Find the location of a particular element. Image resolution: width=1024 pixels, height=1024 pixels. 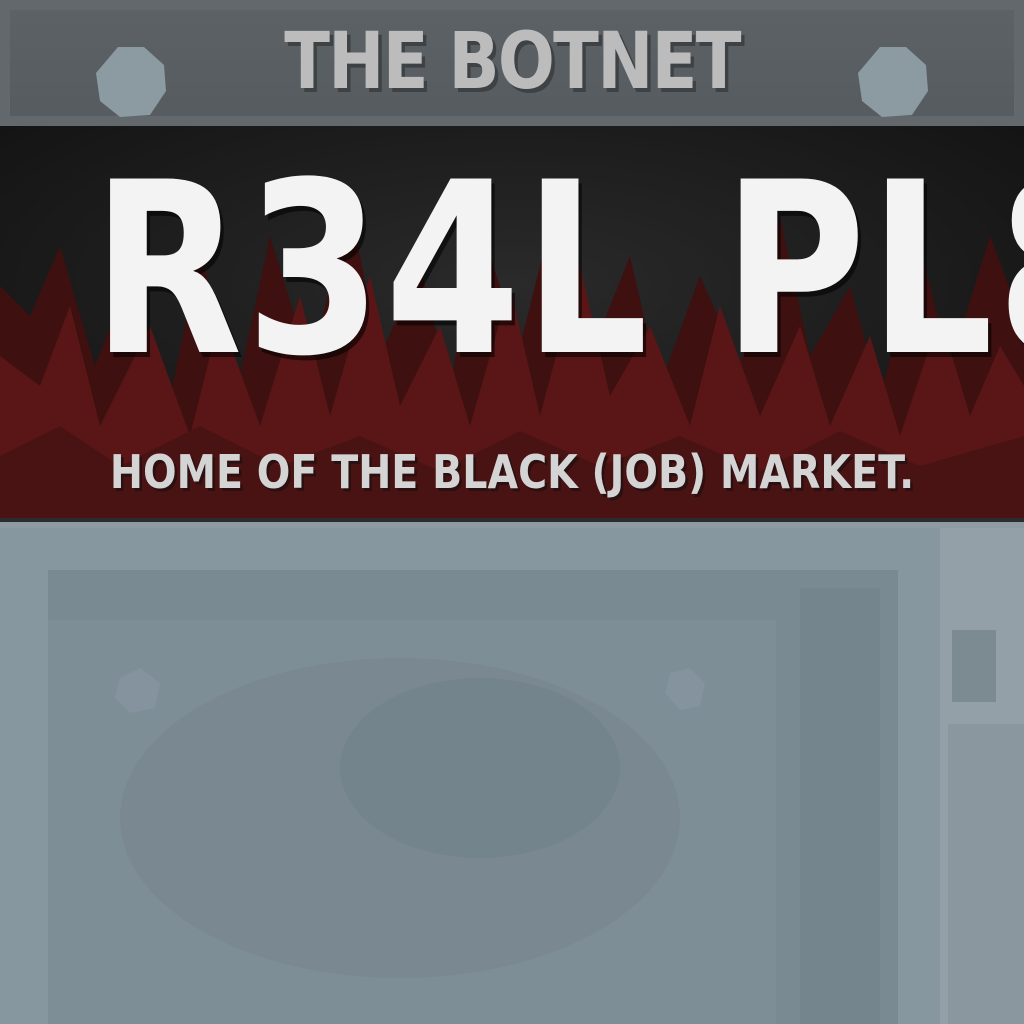

plate-header-title: THE BOTNET is located at coordinates (512, 62).